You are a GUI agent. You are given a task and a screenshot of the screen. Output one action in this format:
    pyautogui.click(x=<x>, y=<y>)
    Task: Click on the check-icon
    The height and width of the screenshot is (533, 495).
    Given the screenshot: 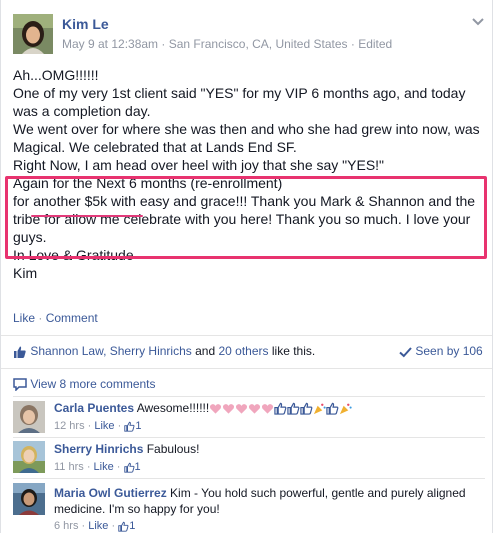 What is the action you would take?
    pyautogui.click(x=405, y=352)
    